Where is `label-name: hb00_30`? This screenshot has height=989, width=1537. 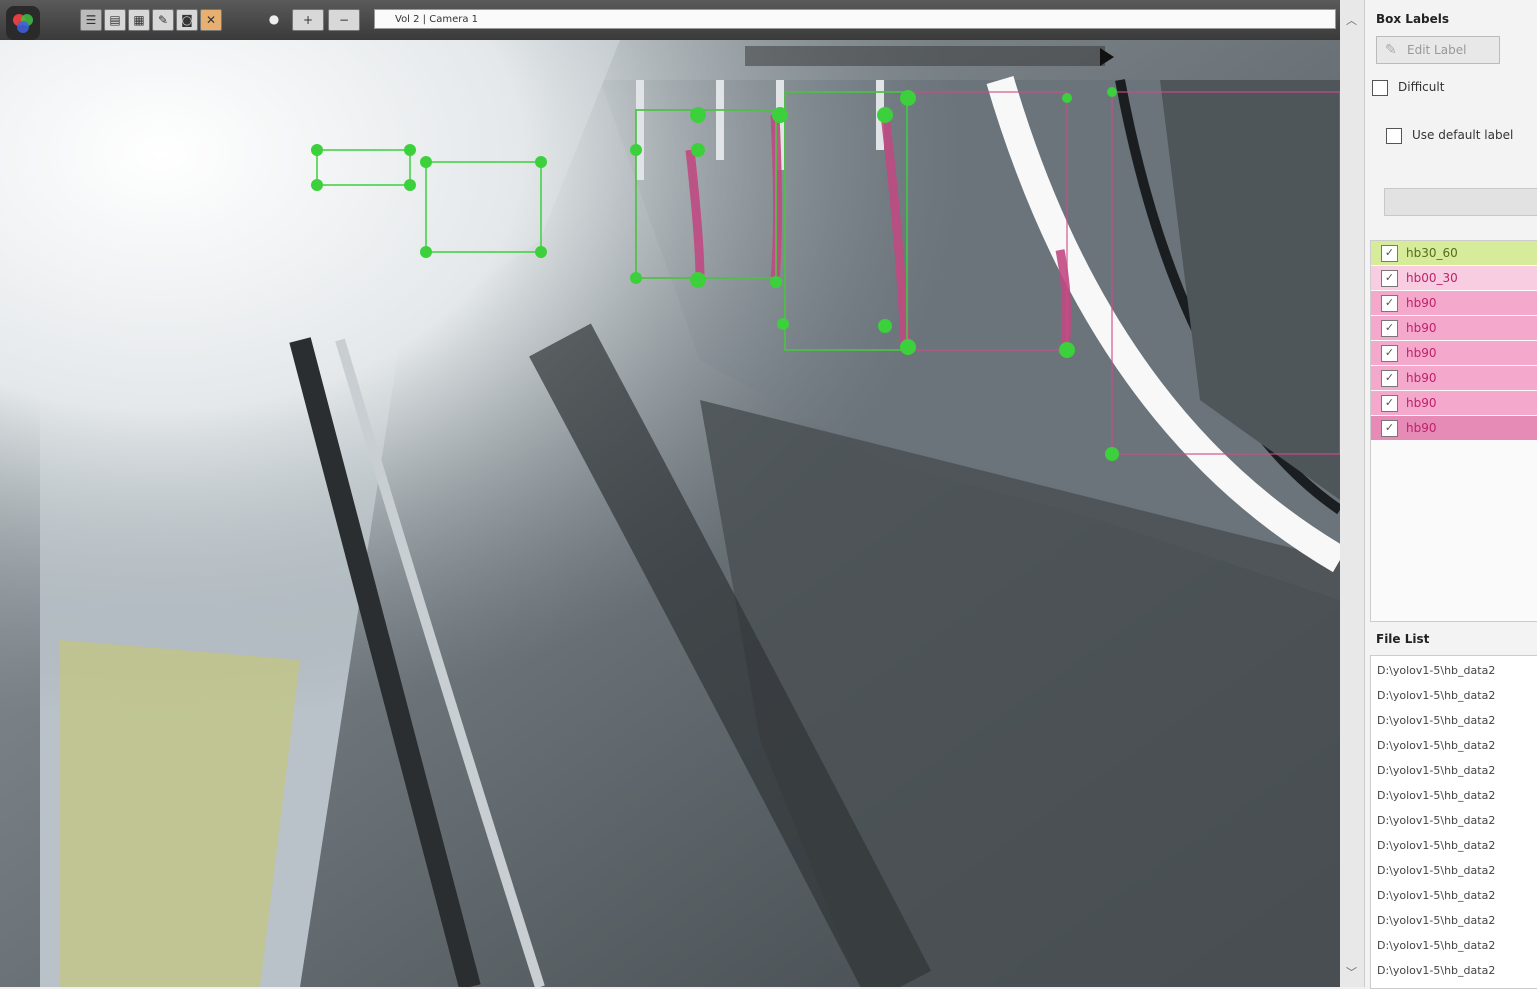 label-name: hb00_30 is located at coordinates (1432, 278).